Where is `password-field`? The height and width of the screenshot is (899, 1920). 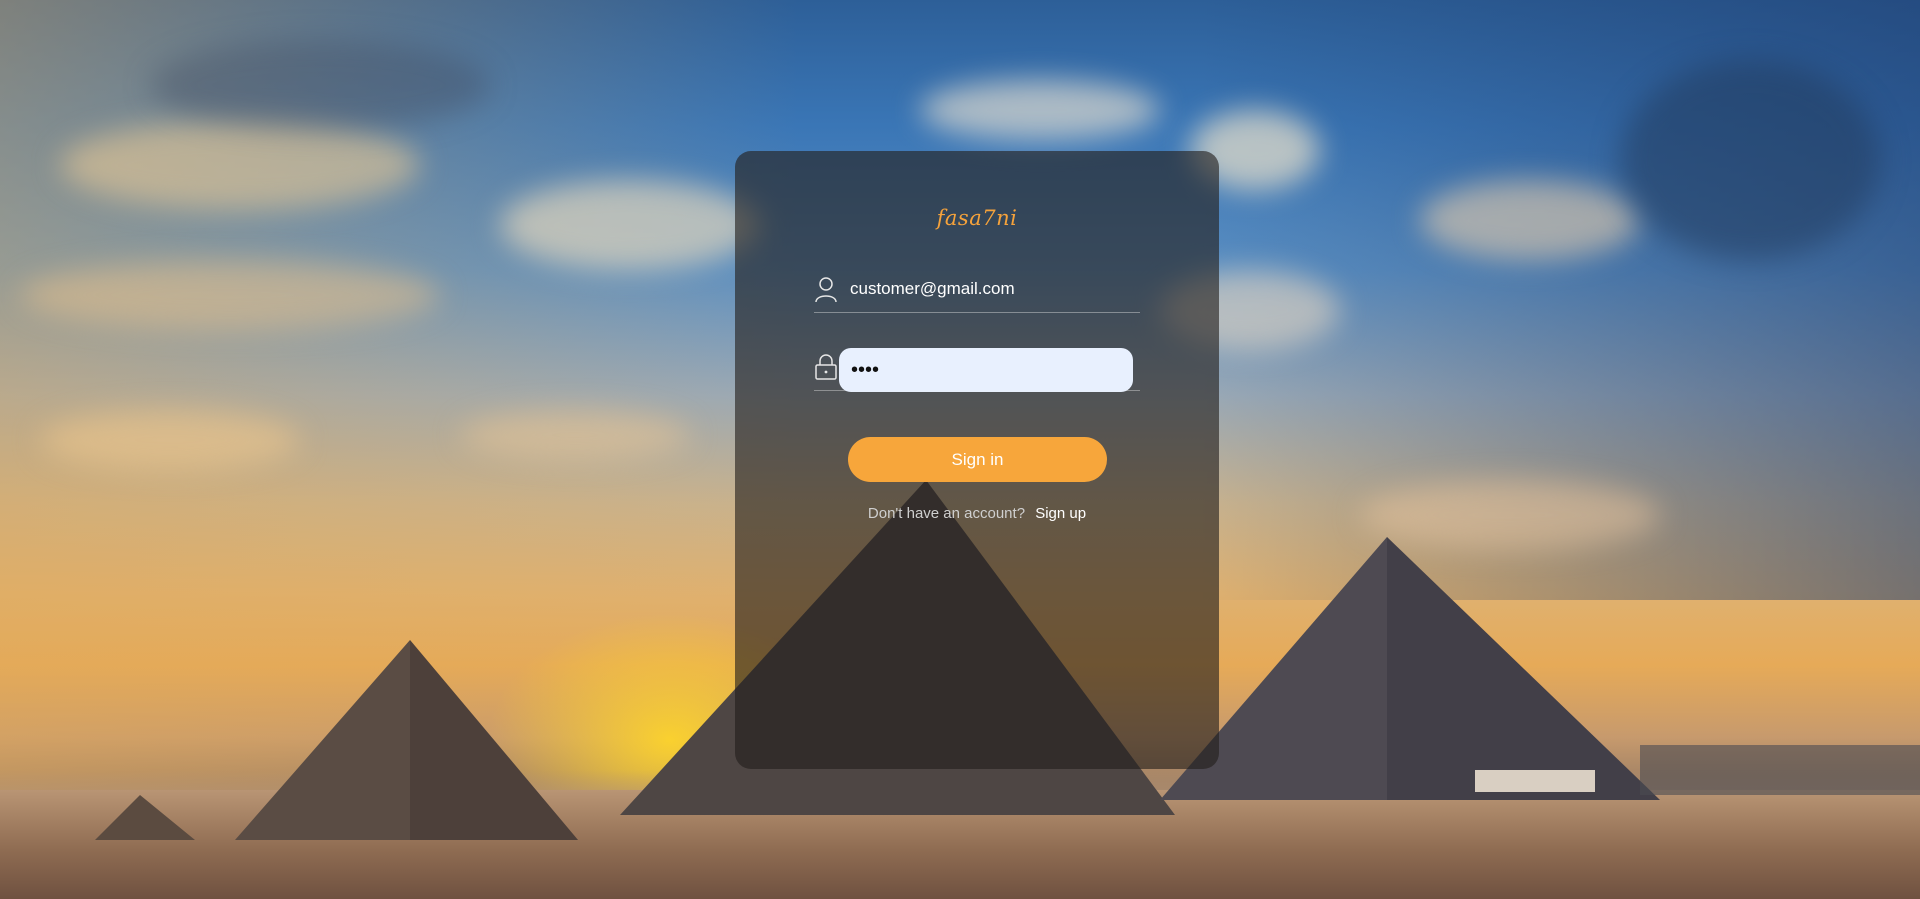 password-field is located at coordinates (977, 369).